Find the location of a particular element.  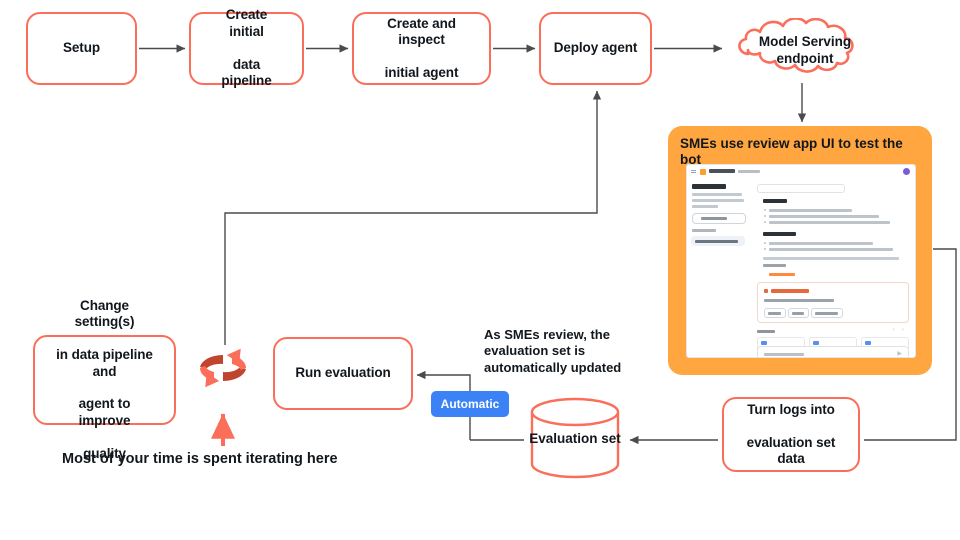

edit-response-link is located at coordinates (782, 274).